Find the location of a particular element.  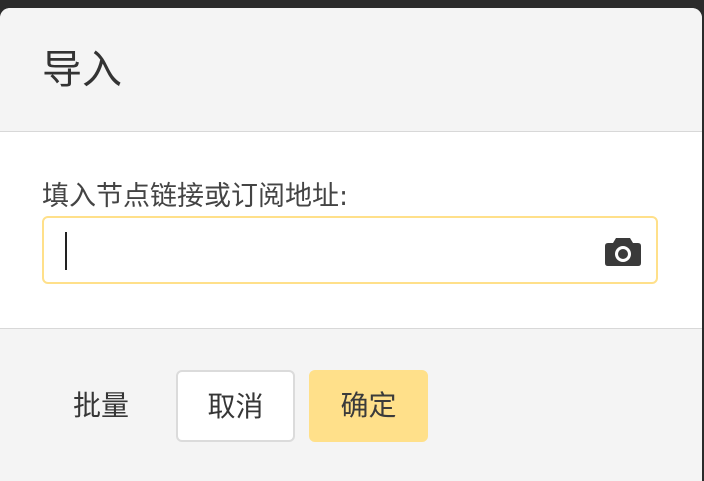

subscription-url-input is located at coordinates (324, 251).